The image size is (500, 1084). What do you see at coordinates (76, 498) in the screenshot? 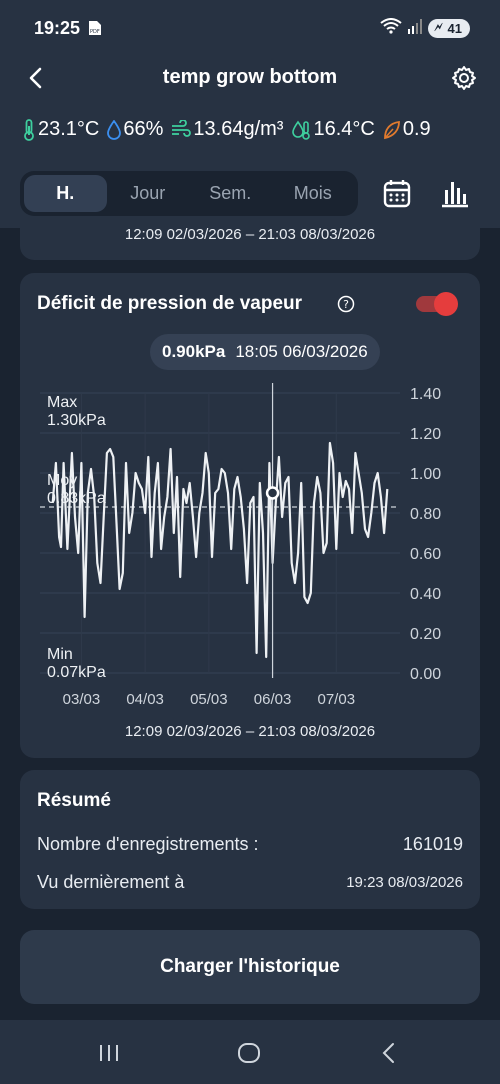
I see `avg-value: 0.83kPa` at bounding box center [76, 498].